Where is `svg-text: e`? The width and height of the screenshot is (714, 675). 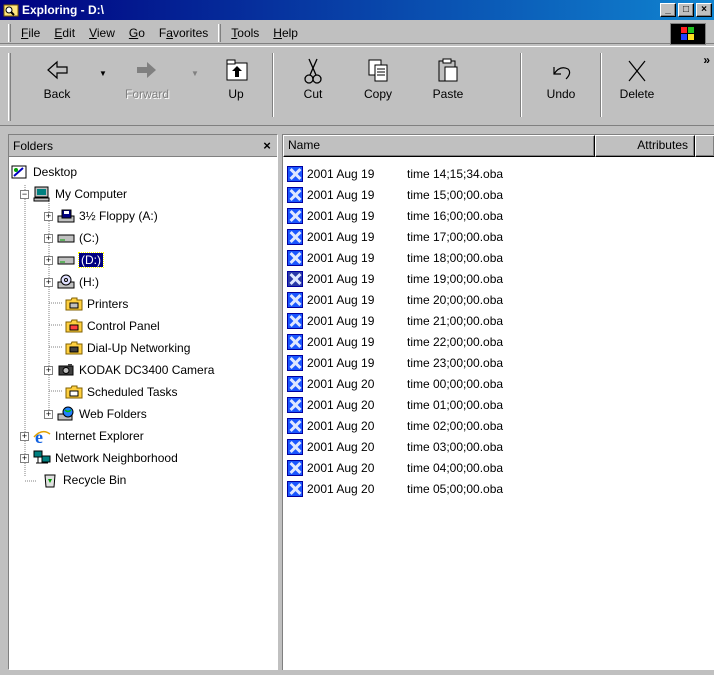
svg-text: e is located at coordinates (39, 436).